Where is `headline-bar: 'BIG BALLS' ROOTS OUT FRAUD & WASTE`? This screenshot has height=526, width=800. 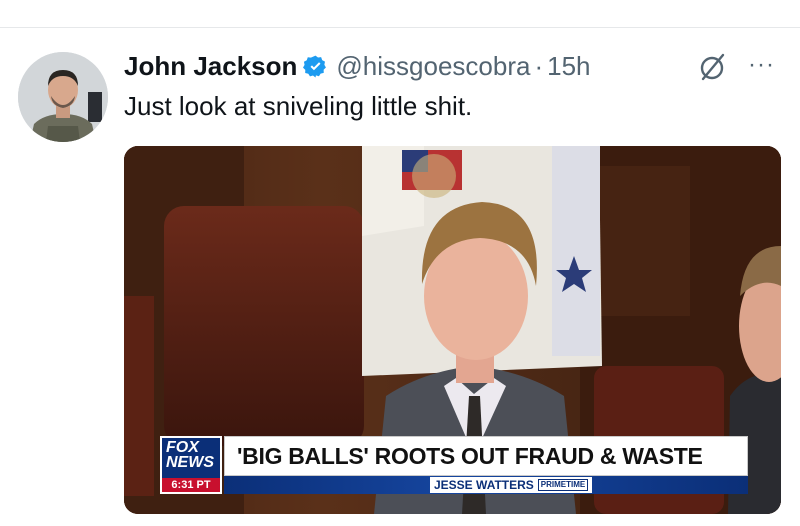 headline-bar: 'BIG BALLS' ROOTS OUT FRAUD & WASTE is located at coordinates (486, 456).